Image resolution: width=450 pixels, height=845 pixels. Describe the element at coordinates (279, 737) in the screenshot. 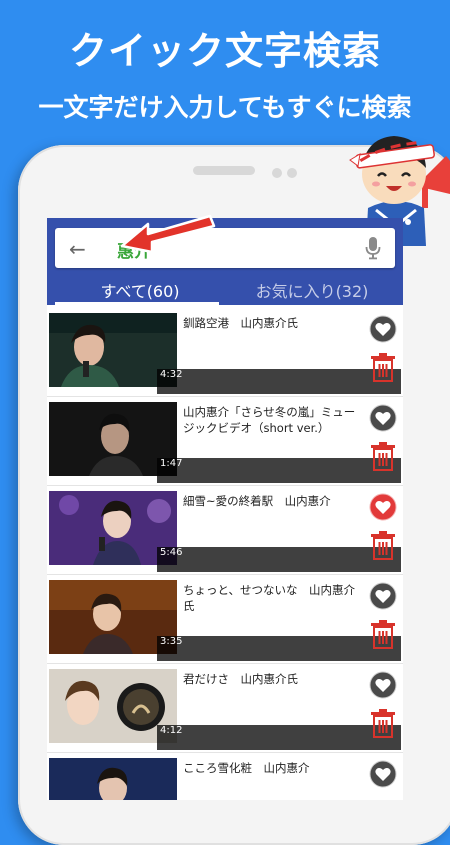

I see `video-duration: 4:12` at that location.